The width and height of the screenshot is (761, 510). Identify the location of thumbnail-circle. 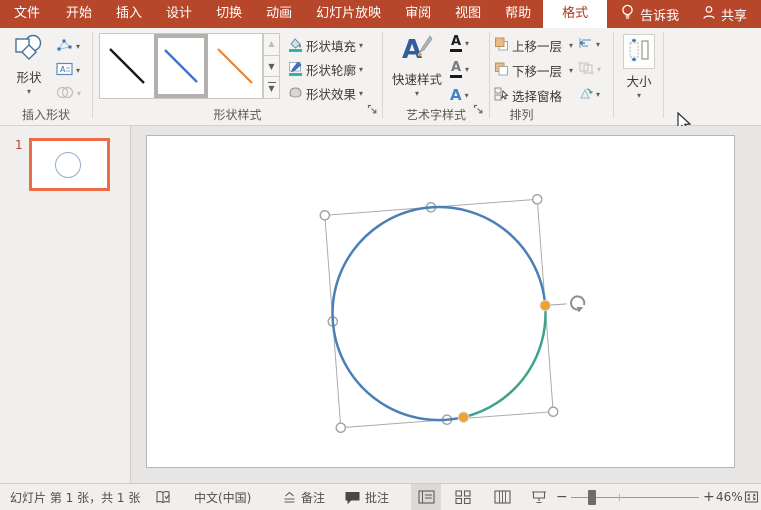
(68, 165).